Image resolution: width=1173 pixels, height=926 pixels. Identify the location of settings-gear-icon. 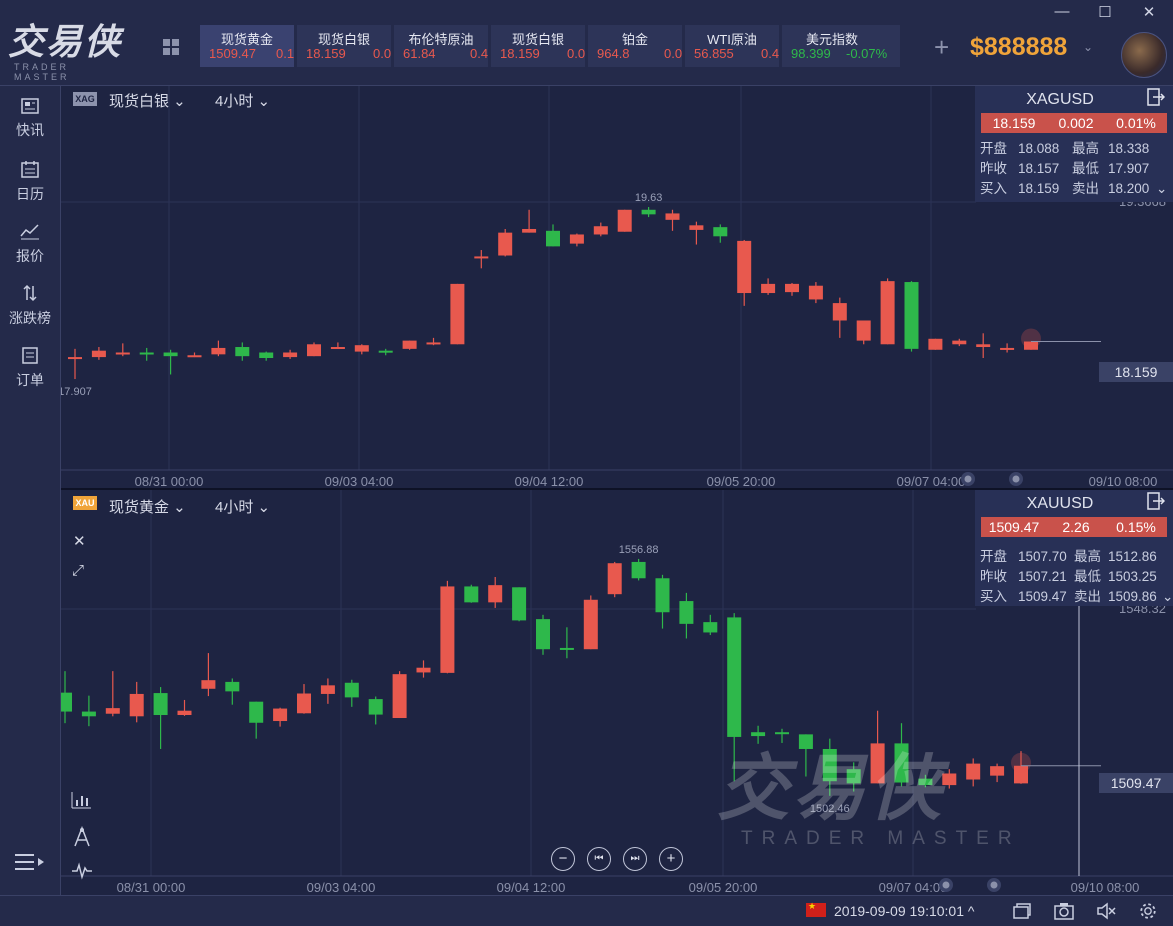
(1148, 911).